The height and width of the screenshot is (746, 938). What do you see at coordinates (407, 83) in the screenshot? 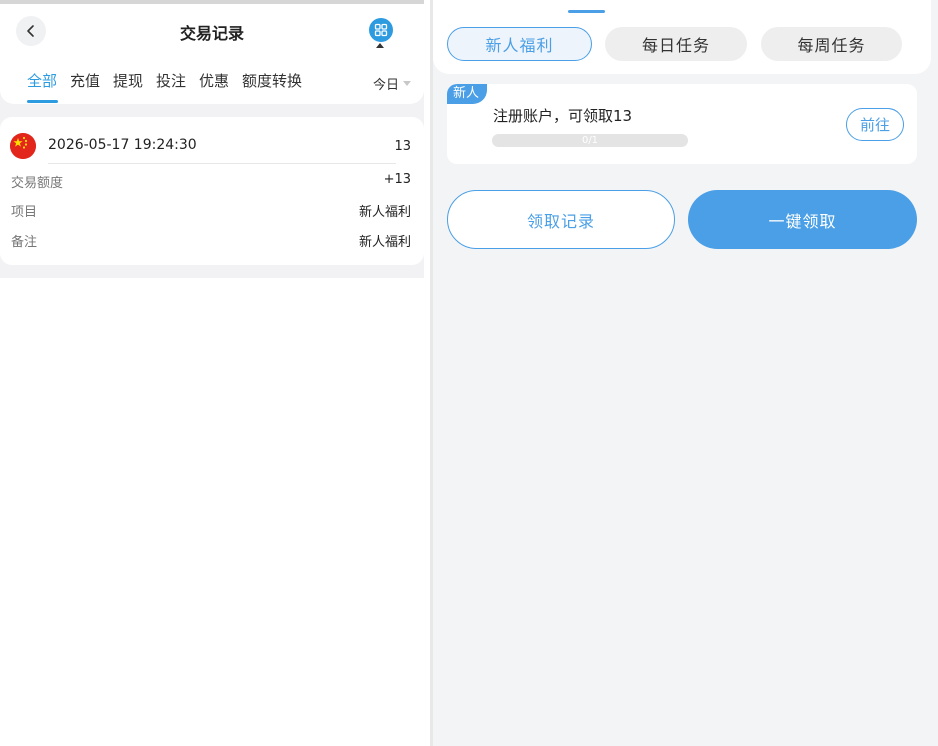
I see `caret-down-icon` at bounding box center [407, 83].